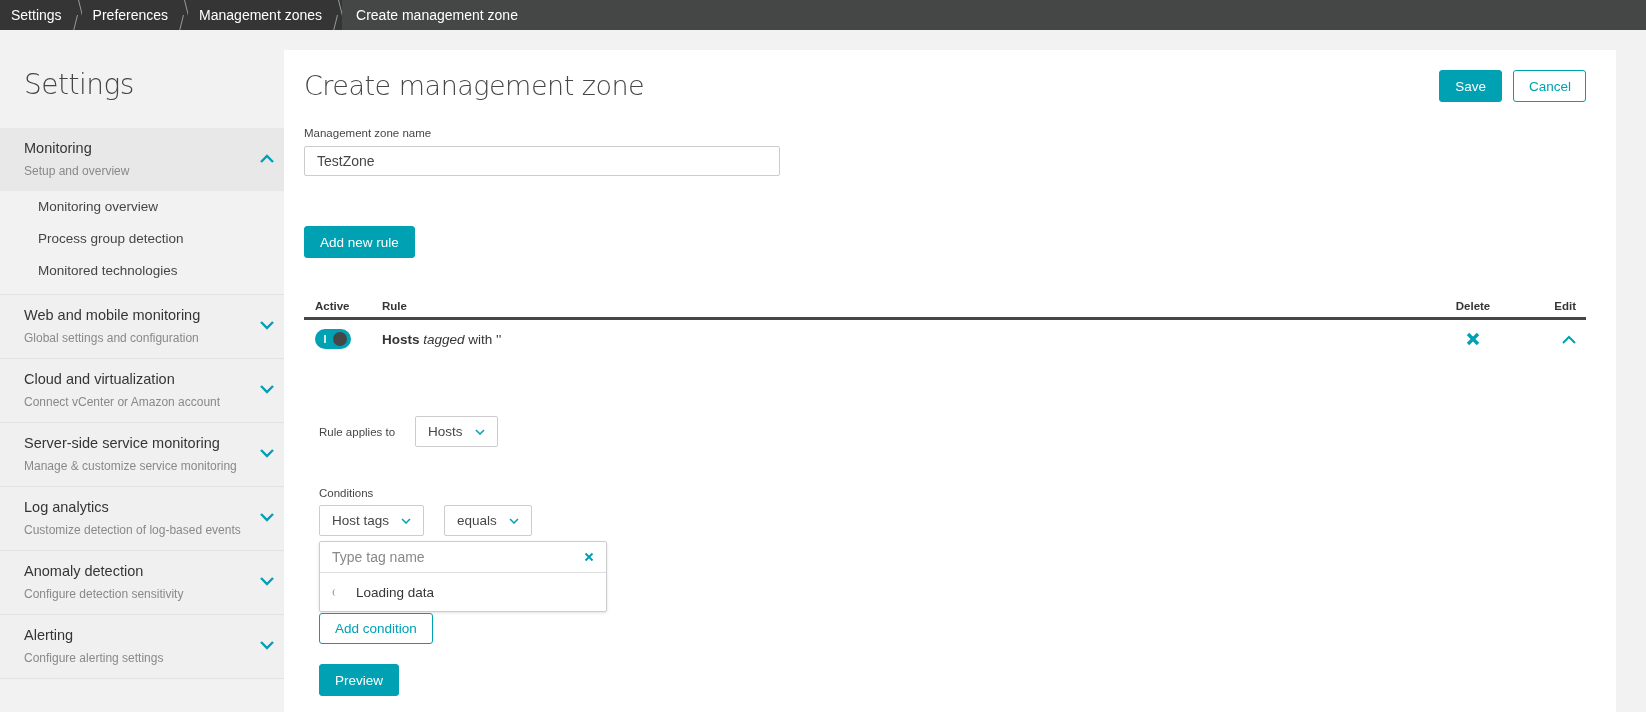 The image size is (1646, 712). What do you see at coordinates (335, 592) in the screenshot?
I see `spinner-icon` at bounding box center [335, 592].